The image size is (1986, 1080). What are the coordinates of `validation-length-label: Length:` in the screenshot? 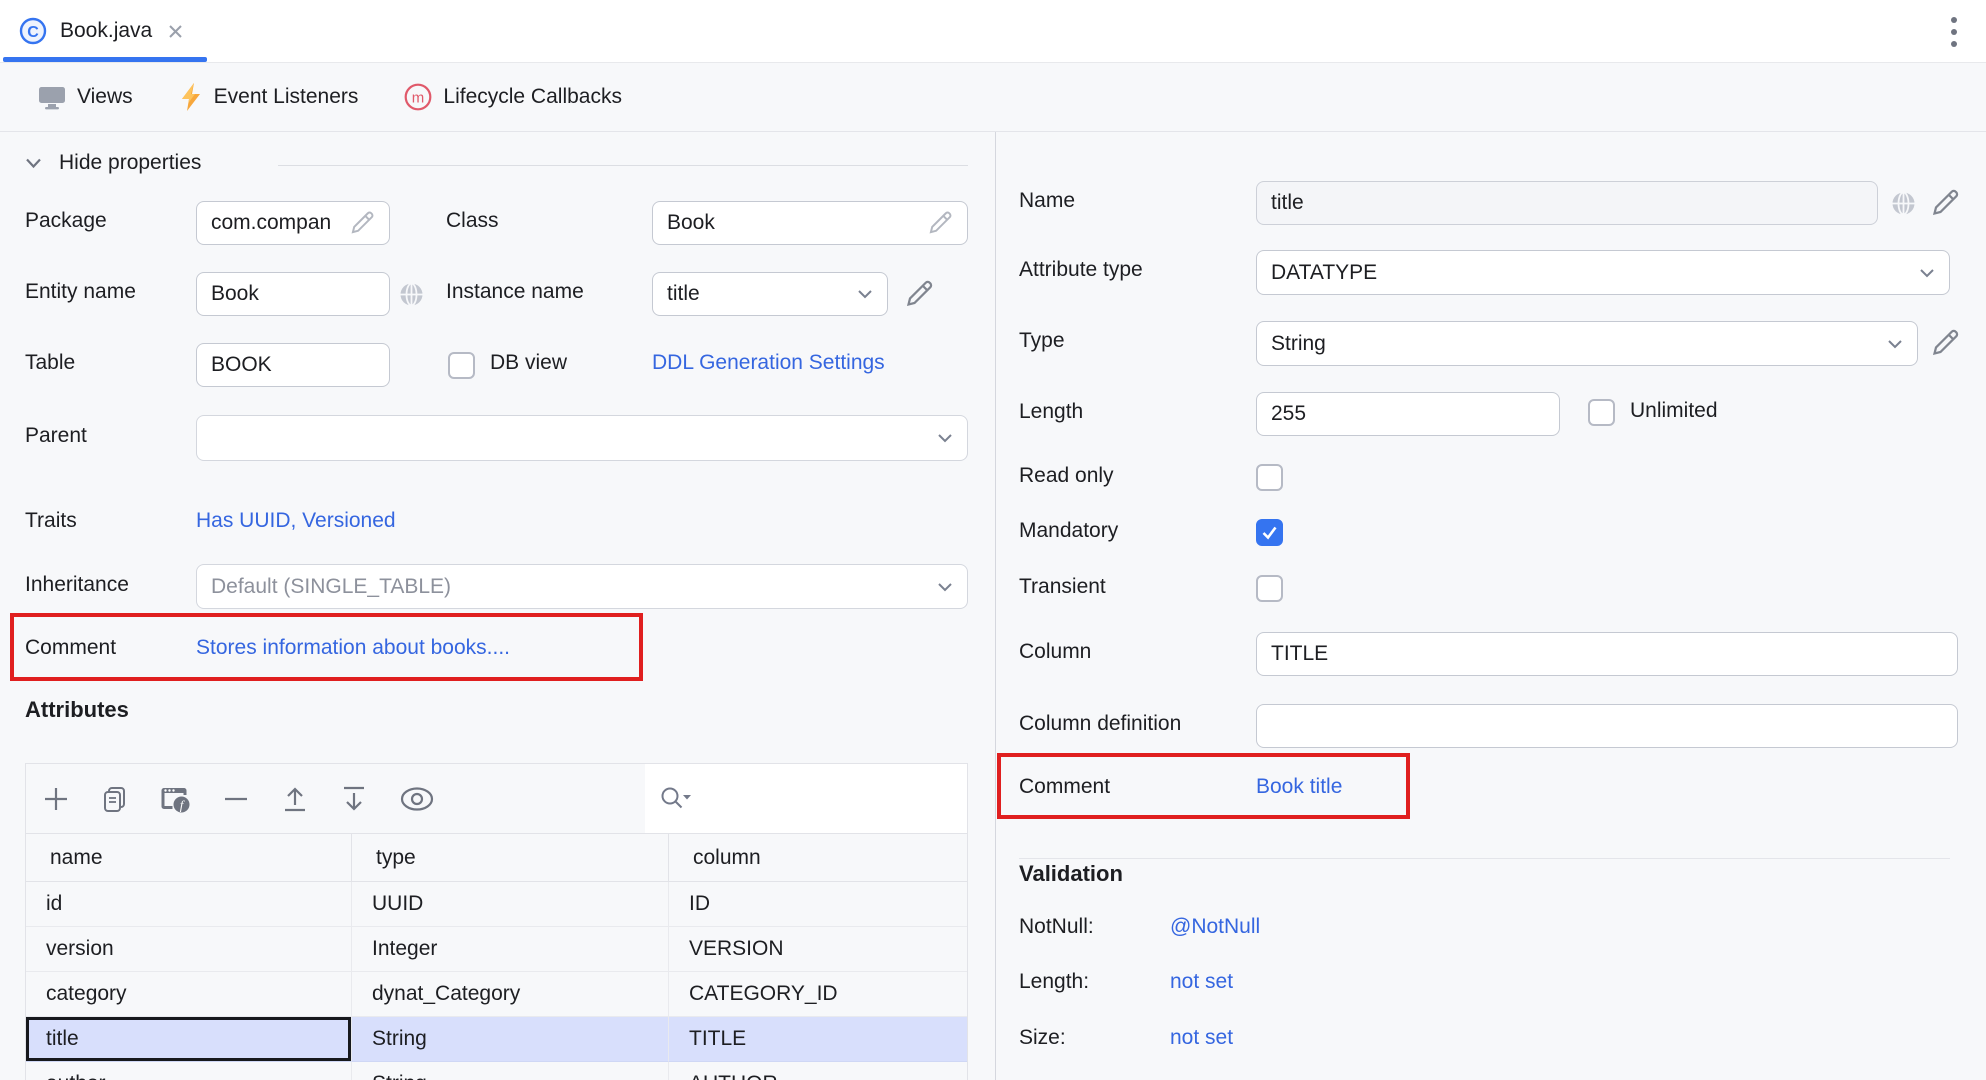 It's located at (1054, 981).